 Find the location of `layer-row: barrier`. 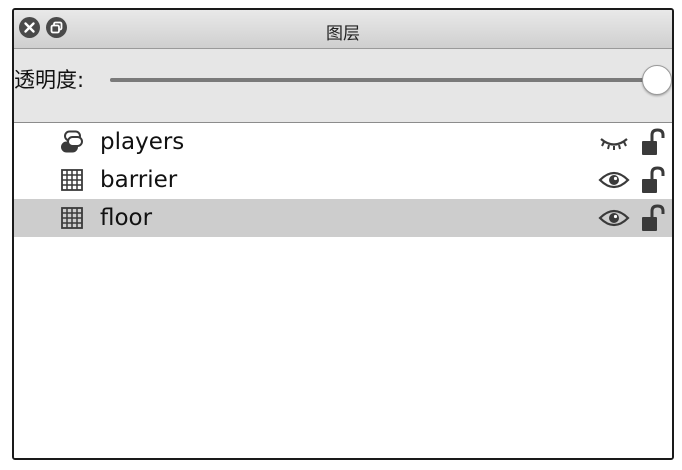

layer-row: barrier is located at coordinates (343, 180).